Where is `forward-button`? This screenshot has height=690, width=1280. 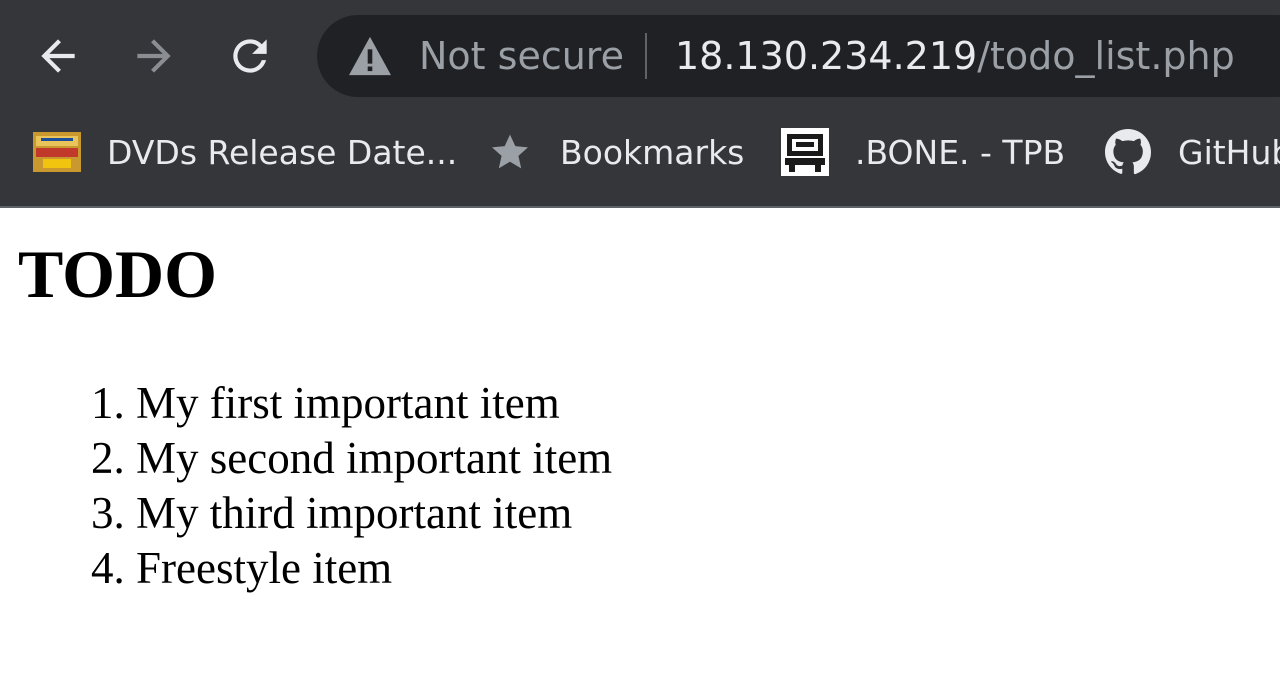
forward-button is located at coordinates (154, 56).